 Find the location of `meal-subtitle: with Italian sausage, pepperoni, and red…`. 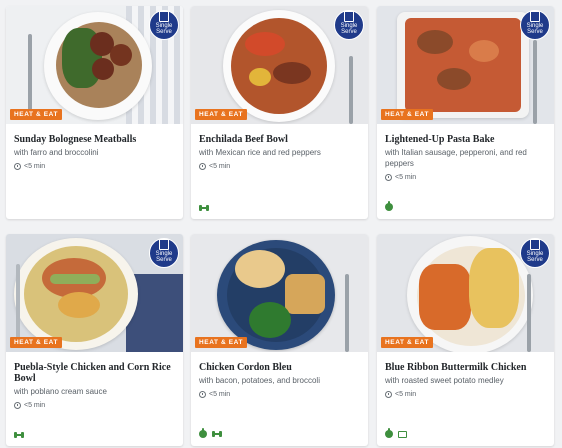

meal-subtitle: with Italian sausage, pepperoni, and red… is located at coordinates (456, 158).